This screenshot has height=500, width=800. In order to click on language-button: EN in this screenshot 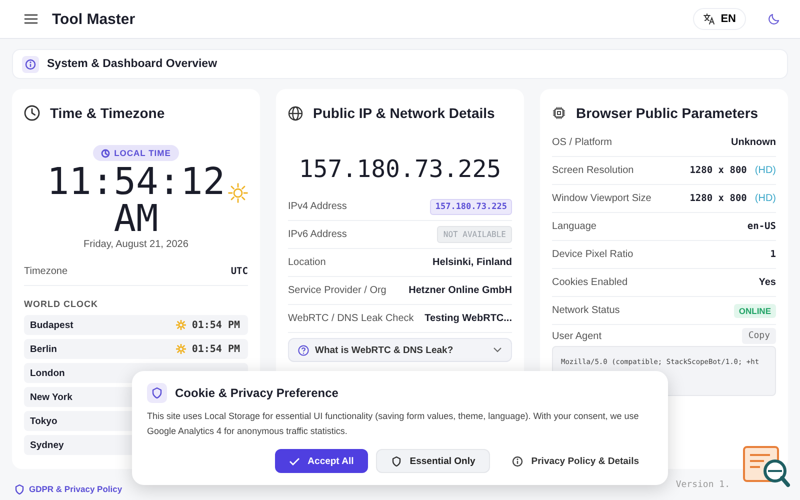, I will do `click(719, 19)`.